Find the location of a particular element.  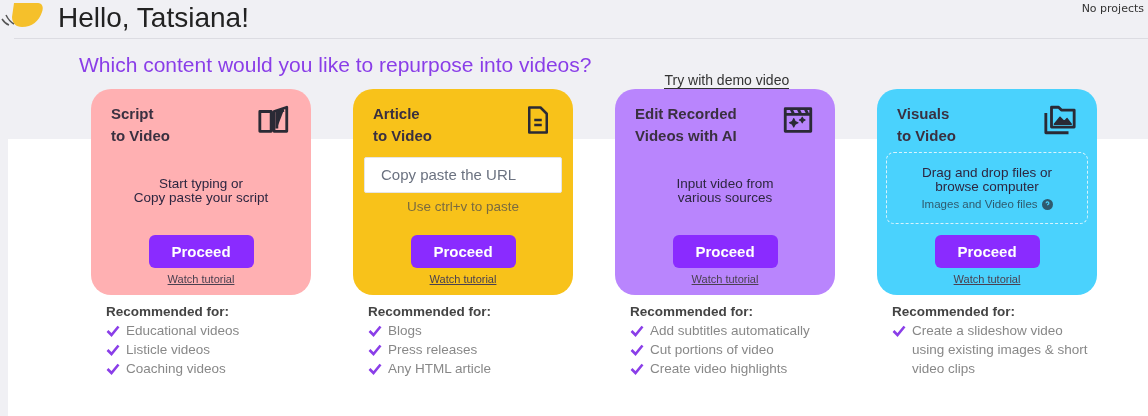

card-title: Script to Video is located at coordinates (140, 125).